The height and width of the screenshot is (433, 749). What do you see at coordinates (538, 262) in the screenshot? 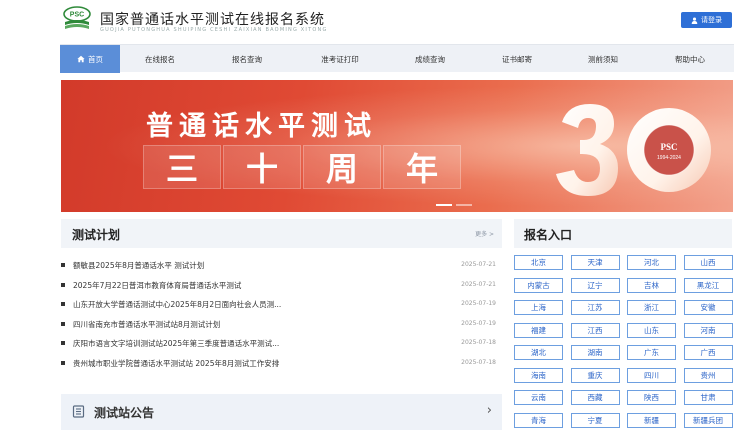
I see `province-button: 北京` at bounding box center [538, 262].